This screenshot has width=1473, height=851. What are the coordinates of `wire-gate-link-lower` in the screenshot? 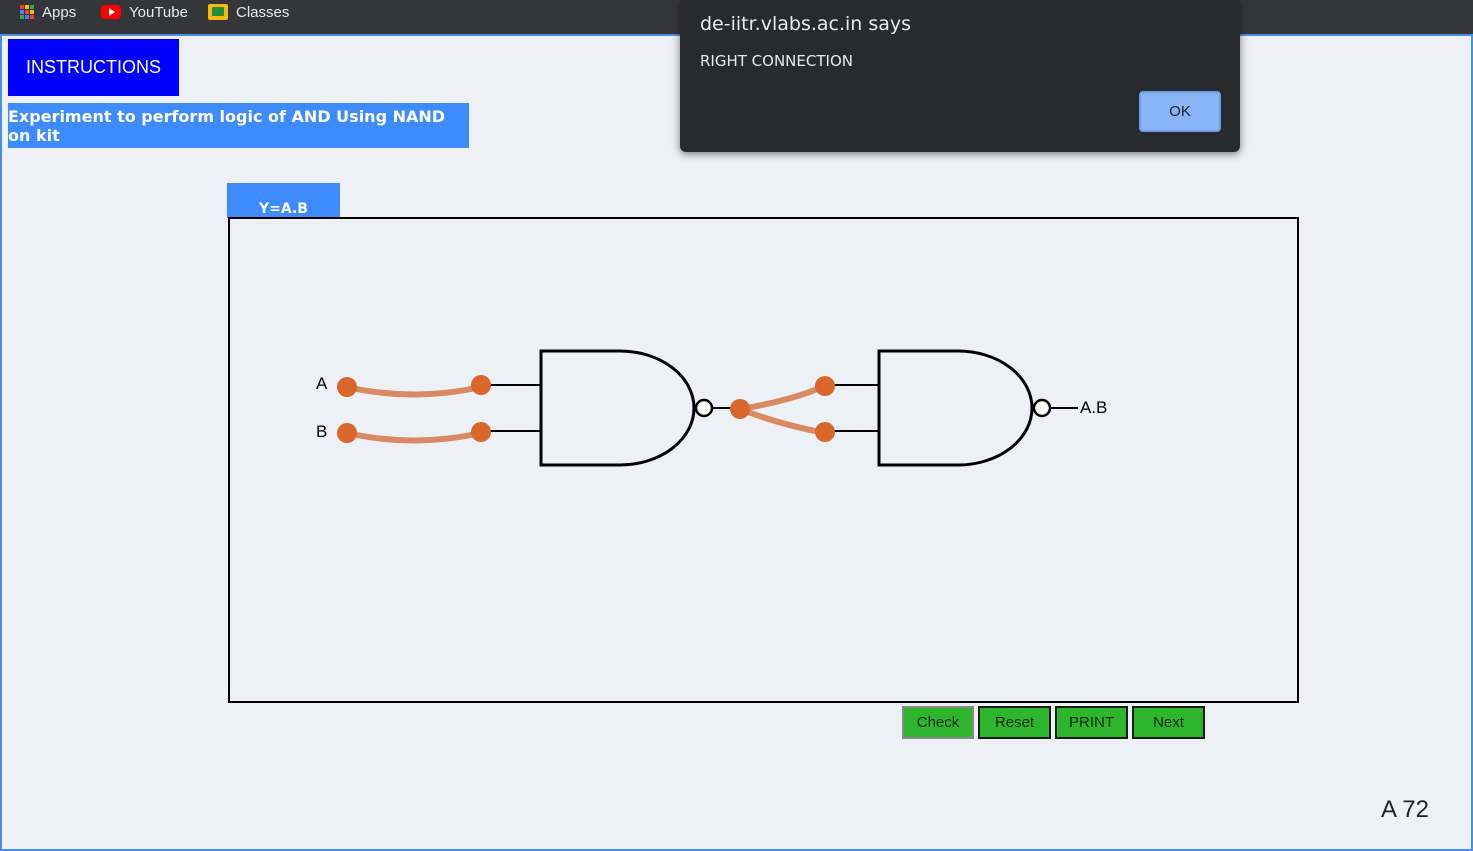 It's located at (782, 421).